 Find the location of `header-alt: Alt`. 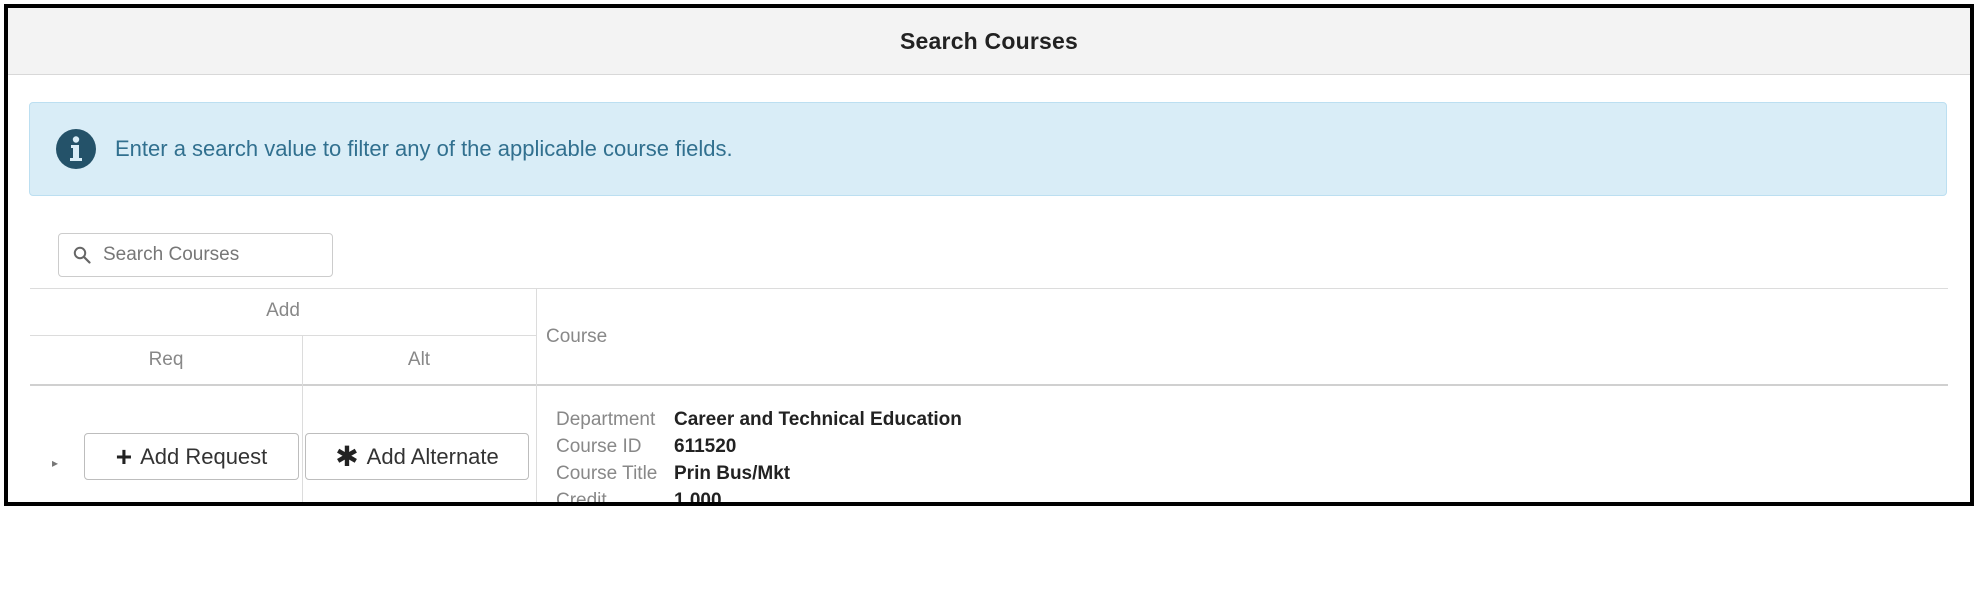

header-alt: Alt is located at coordinates (419, 360).